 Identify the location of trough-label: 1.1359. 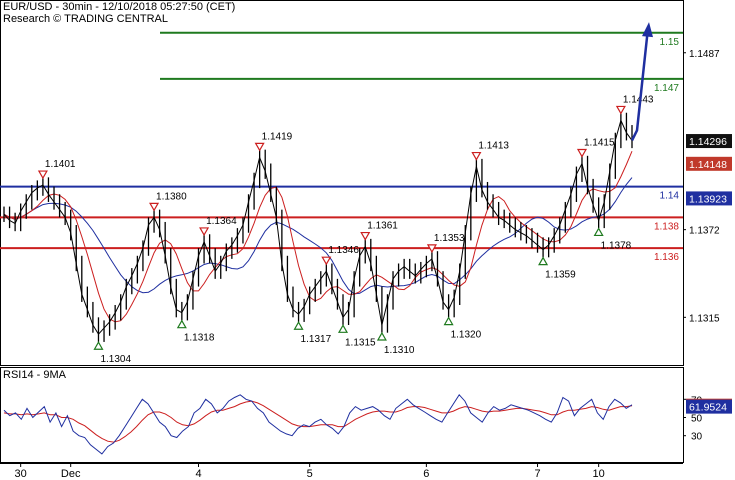
(560, 275).